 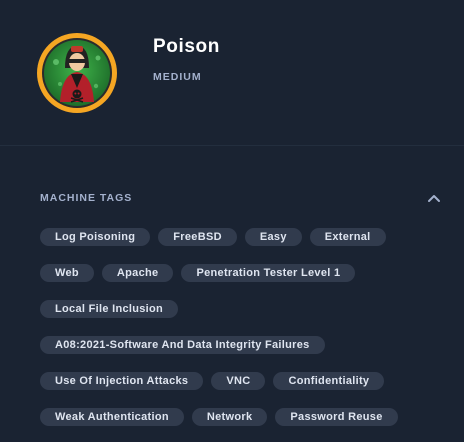 I want to click on tag-chip: Log Poisoning, so click(x=95, y=237).